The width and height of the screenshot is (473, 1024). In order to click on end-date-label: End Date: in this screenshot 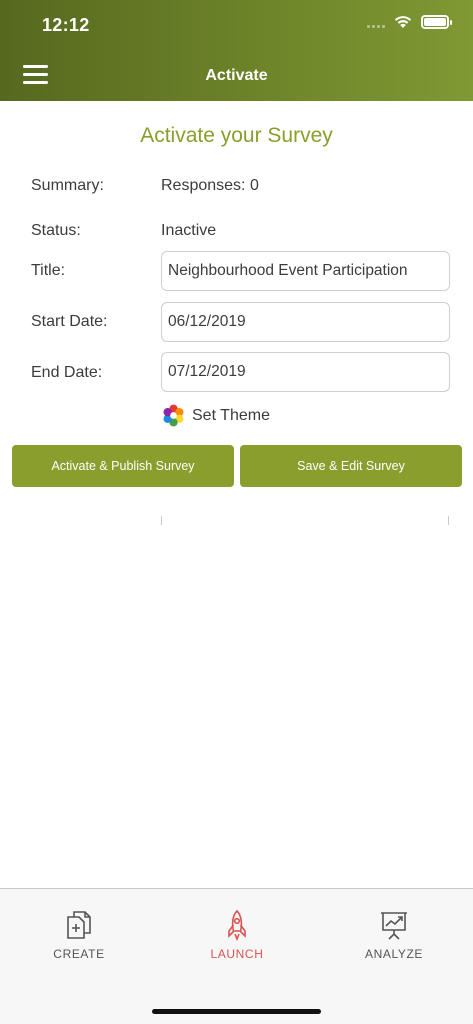, I will do `click(67, 372)`.